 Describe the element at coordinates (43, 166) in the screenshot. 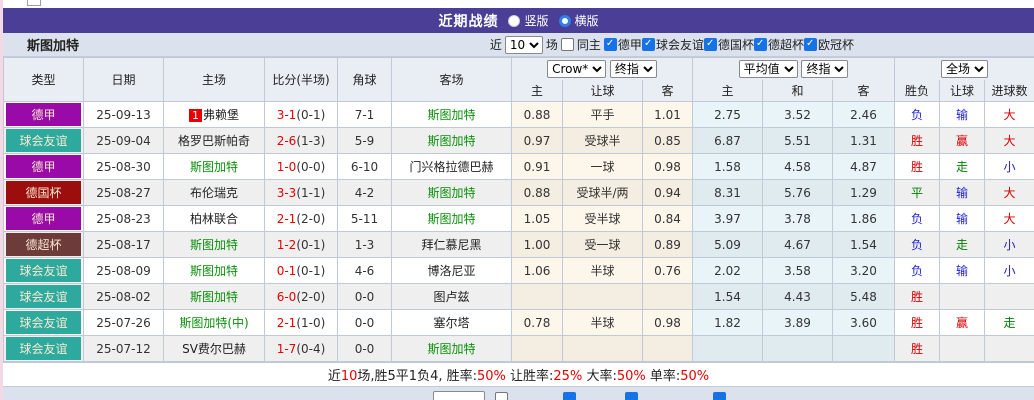

I see `league-type-cell: 德甲` at that location.